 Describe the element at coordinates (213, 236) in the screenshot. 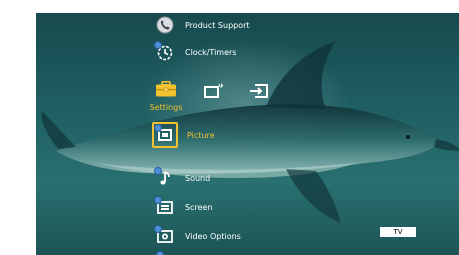

I see `menu-item-label: Video Options` at that location.